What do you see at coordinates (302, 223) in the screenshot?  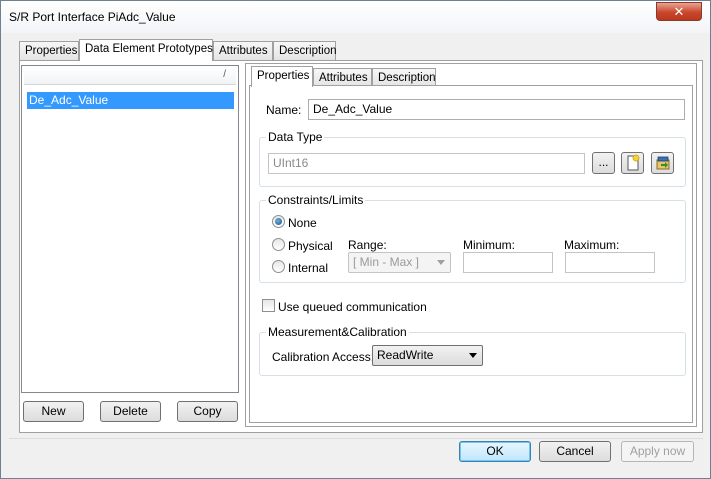 I see `radio-none-label: None` at bounding box center [302, 223].